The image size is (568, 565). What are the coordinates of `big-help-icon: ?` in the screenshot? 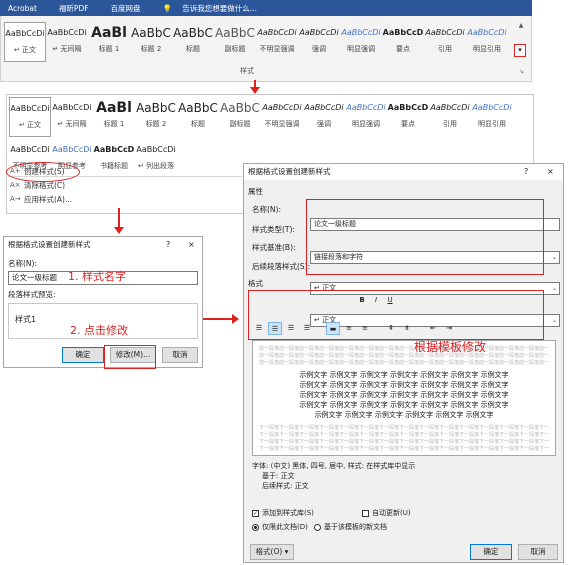 It's located at (526, 171).